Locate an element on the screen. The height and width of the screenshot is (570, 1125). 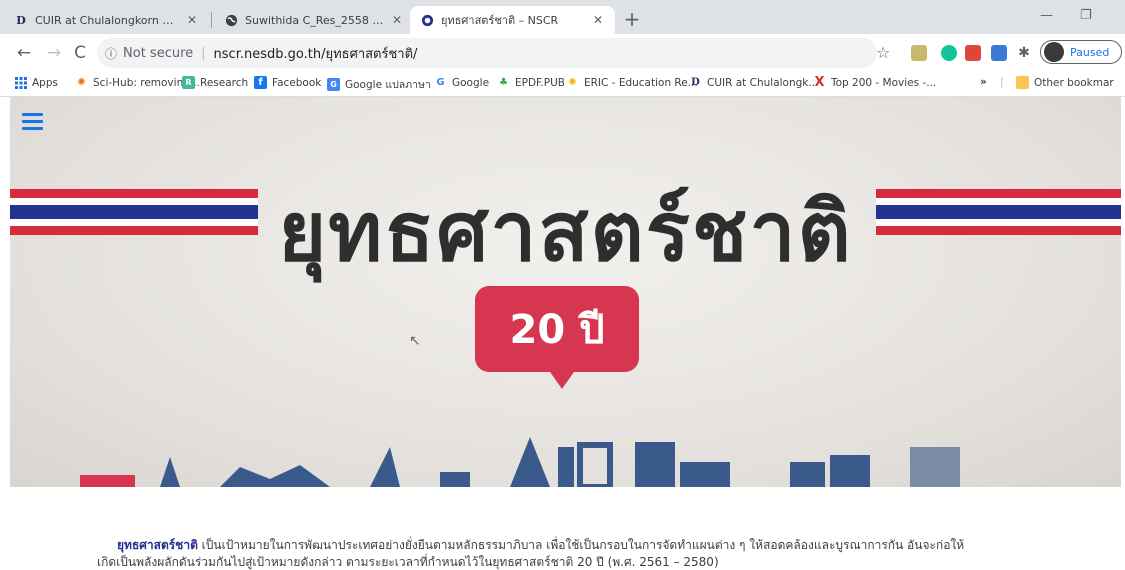
minimize-icon: — is located at coordinates (1046, 15).